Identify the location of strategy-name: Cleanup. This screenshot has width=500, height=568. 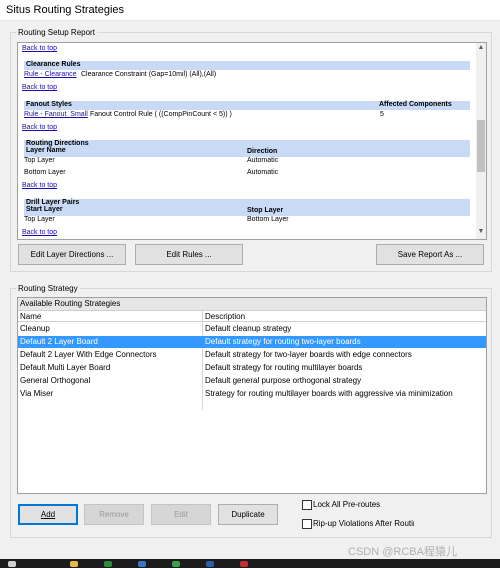
(35, 328).